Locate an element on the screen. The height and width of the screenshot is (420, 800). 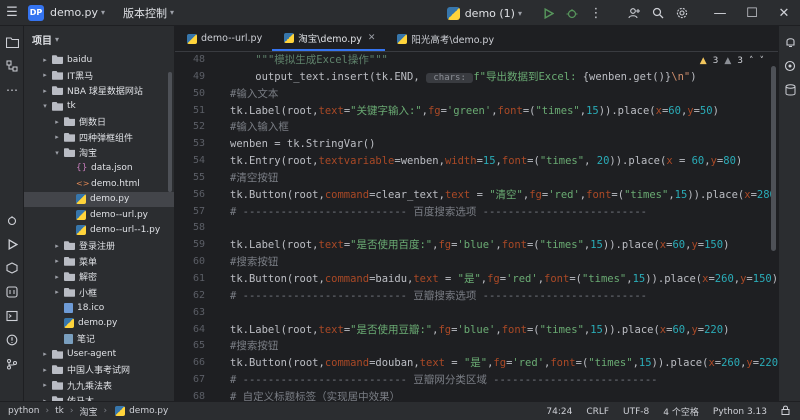
tree-item: demo--url.py is located at coordinates (99, 215).